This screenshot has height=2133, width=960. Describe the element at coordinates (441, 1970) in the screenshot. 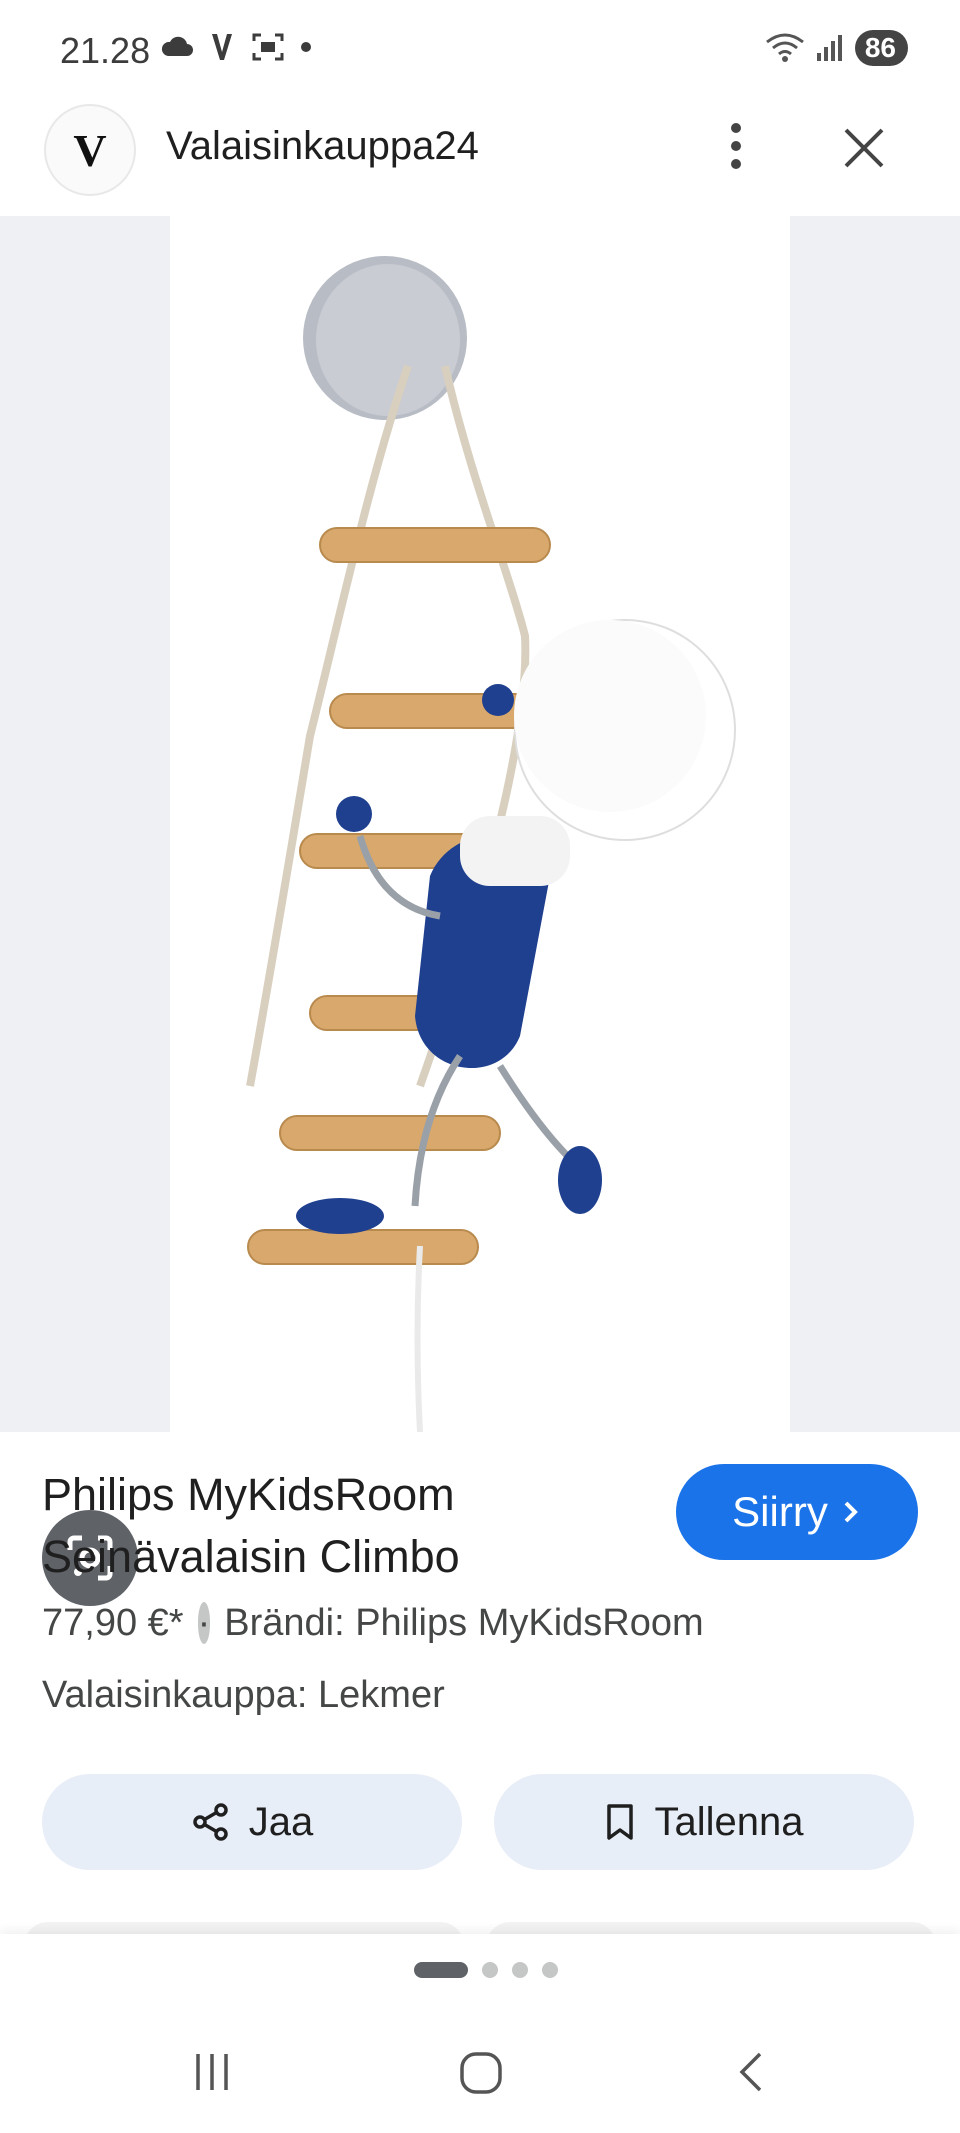

I see `carousel-dot-active` at that location.